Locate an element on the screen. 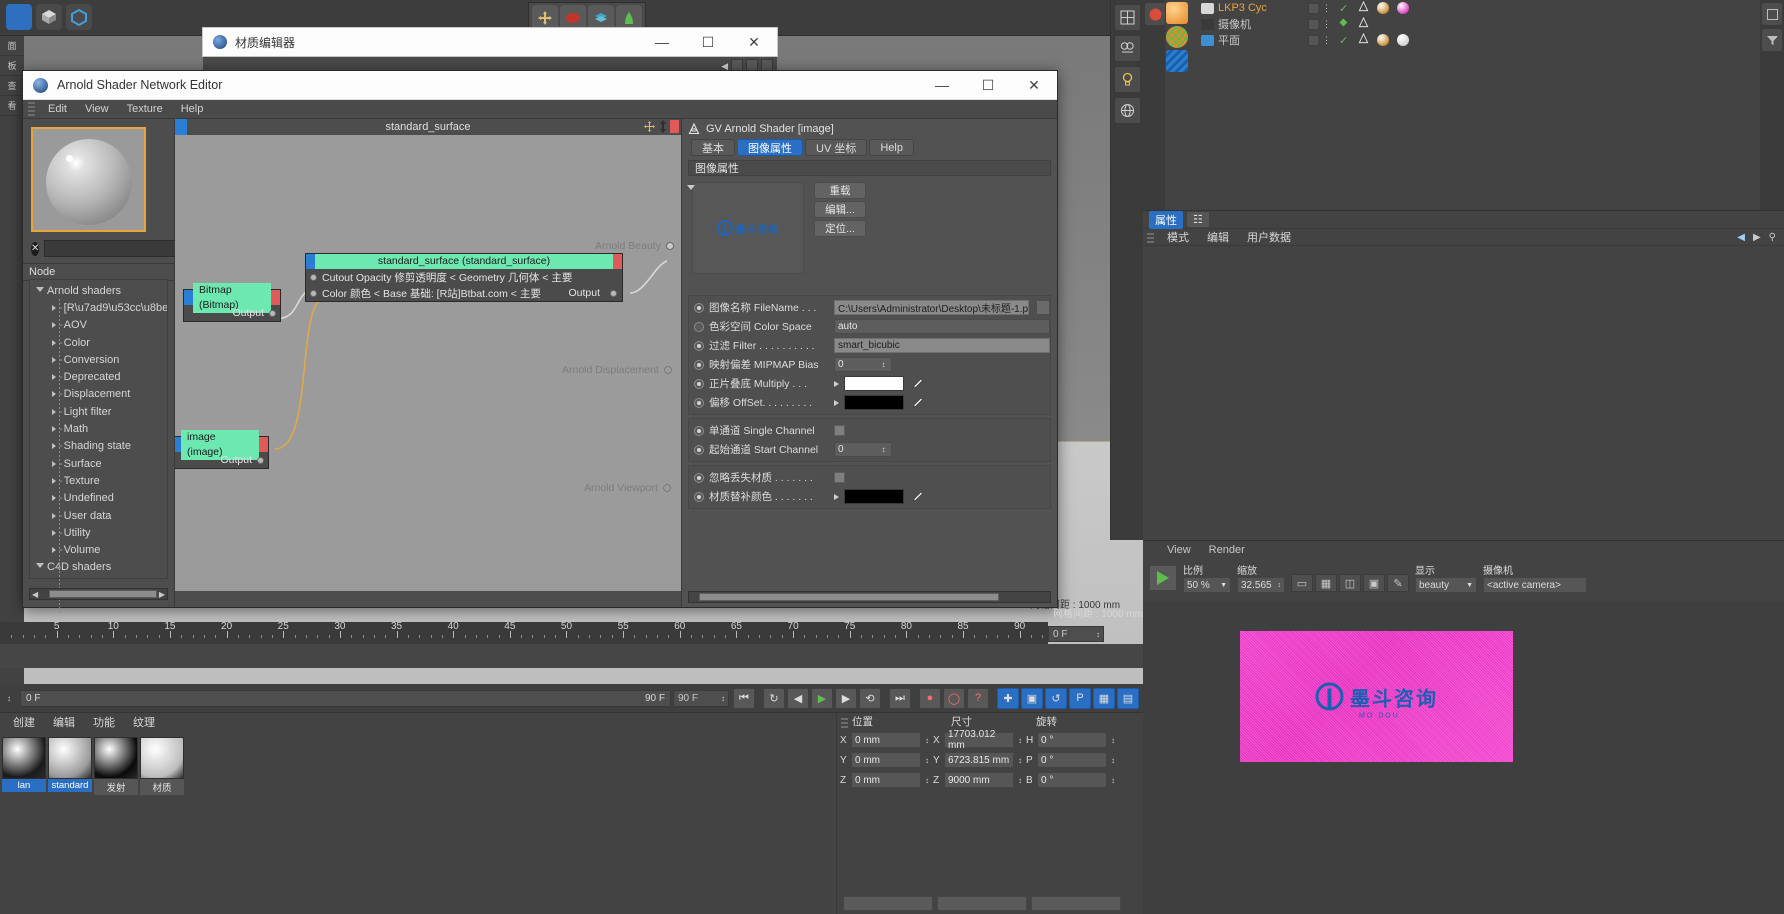 This screenshot has height=914, width=1784. left-palette-item-1: 面 is located at coordinates (12, 46).